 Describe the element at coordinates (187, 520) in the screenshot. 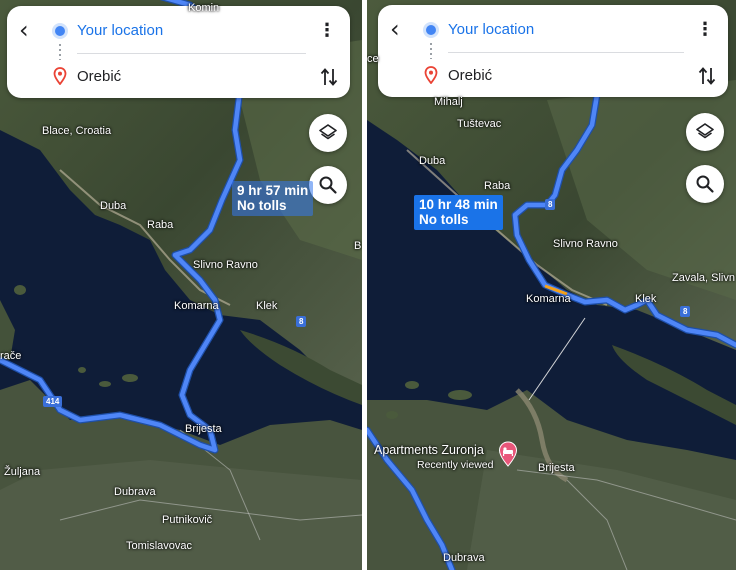

I see `place-label: Putnikovič` at that location.